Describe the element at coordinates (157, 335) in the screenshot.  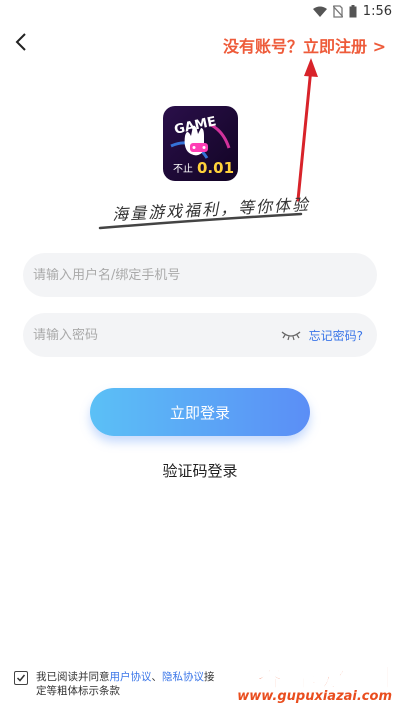
I see `password-input` at that location.